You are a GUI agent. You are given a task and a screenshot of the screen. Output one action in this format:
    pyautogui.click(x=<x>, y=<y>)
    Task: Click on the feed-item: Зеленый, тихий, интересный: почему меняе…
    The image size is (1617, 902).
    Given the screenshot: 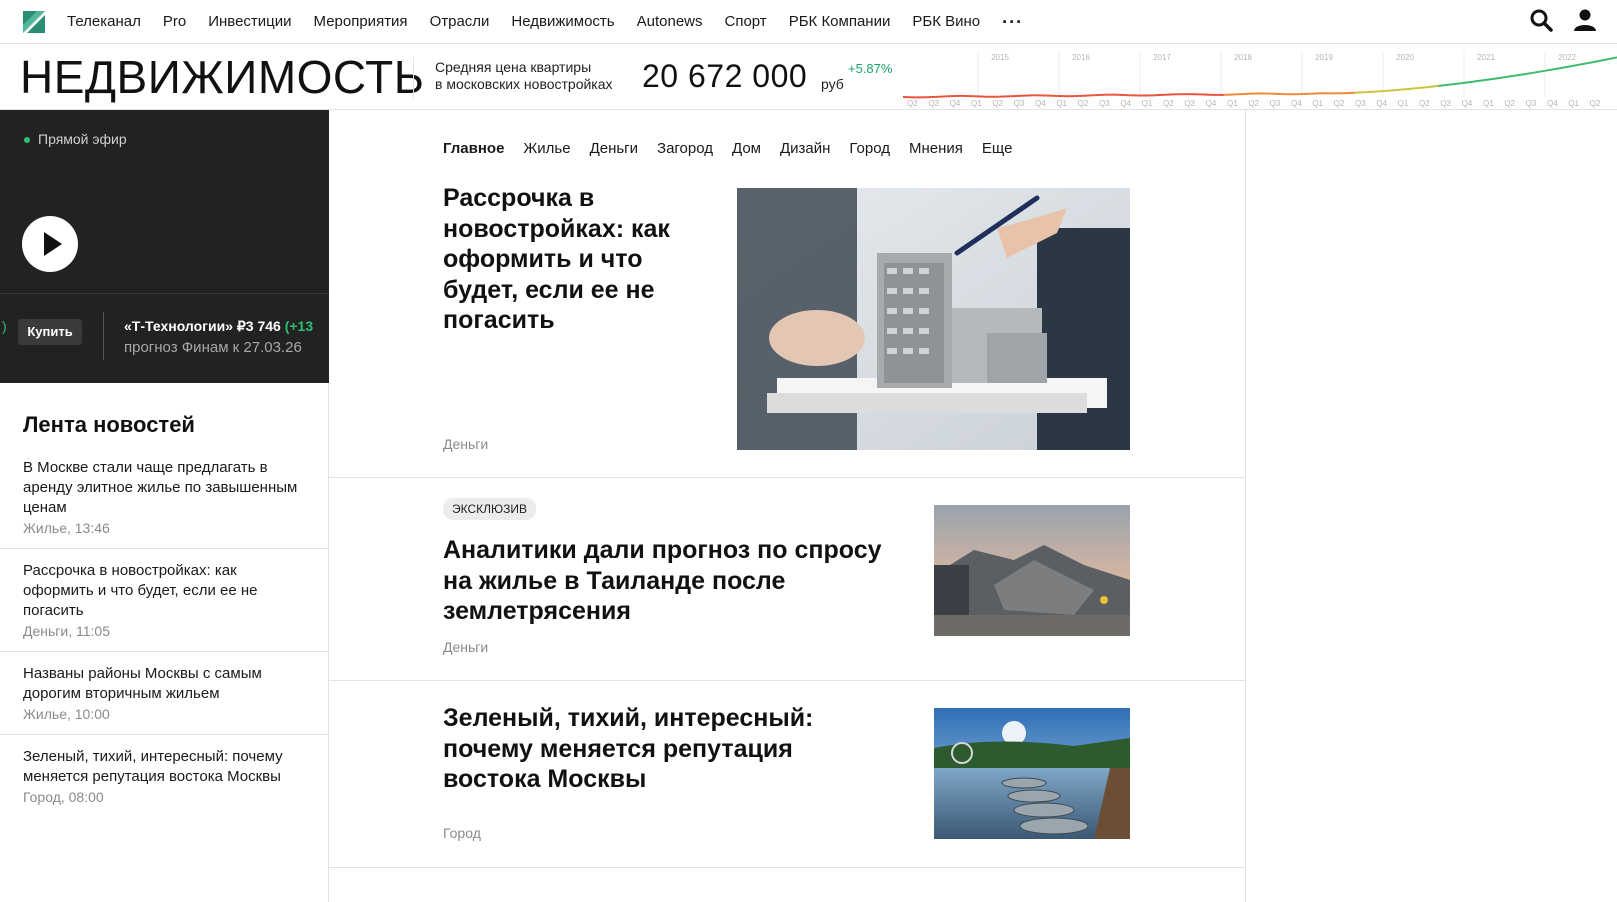 What is the action you would take?
    pyautogui.click(x=164, y=776)
    